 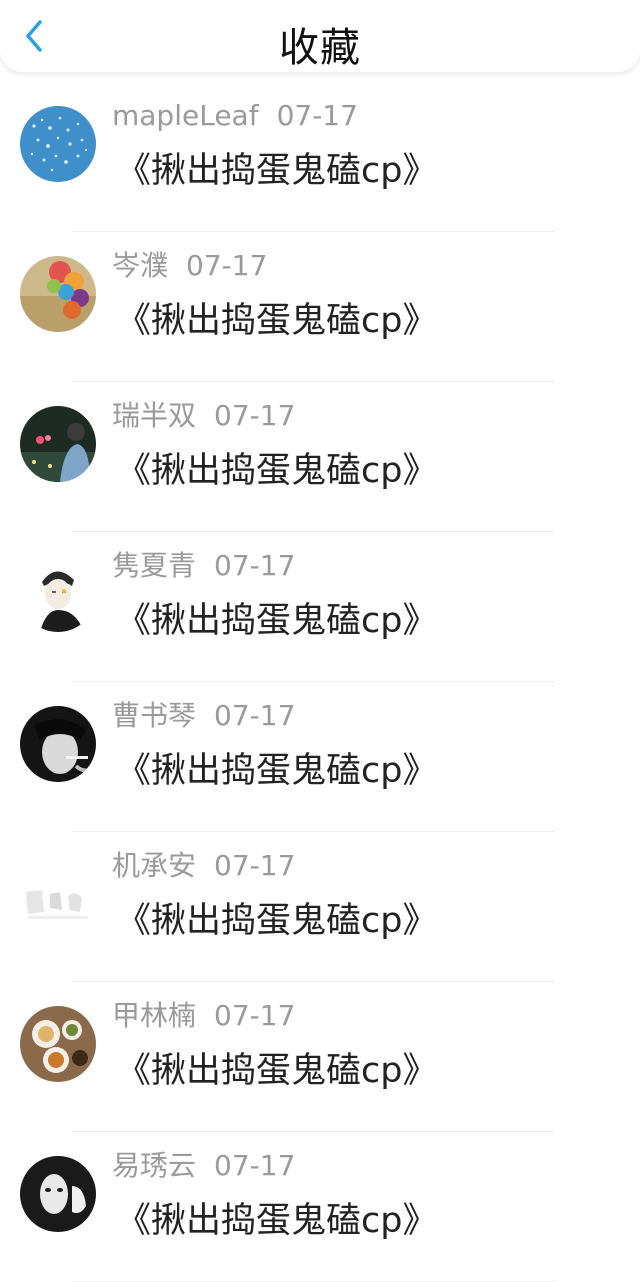 What do you see at coordinates (320, 48) in the screenshot?
I see `page-title: 收藏` at bounding box center [320, 48].